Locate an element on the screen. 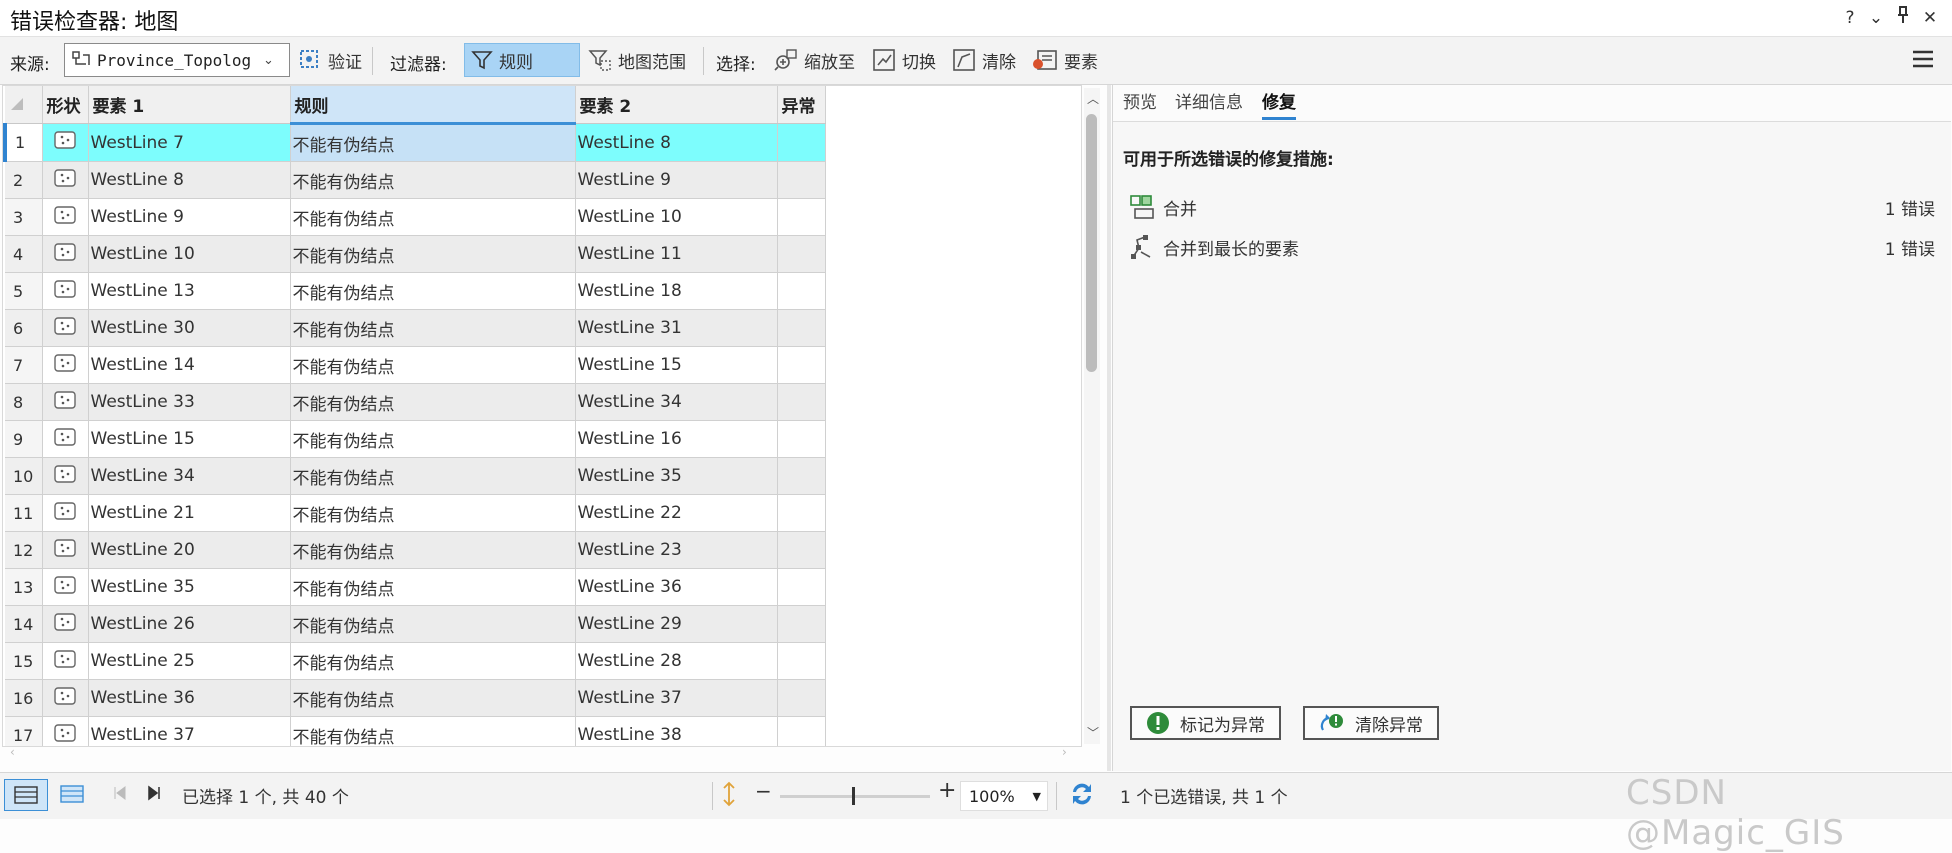 Image resolution: width=1952 pixels, height=853 pixels. row-number: 9 is located at coordinates (24, 439).